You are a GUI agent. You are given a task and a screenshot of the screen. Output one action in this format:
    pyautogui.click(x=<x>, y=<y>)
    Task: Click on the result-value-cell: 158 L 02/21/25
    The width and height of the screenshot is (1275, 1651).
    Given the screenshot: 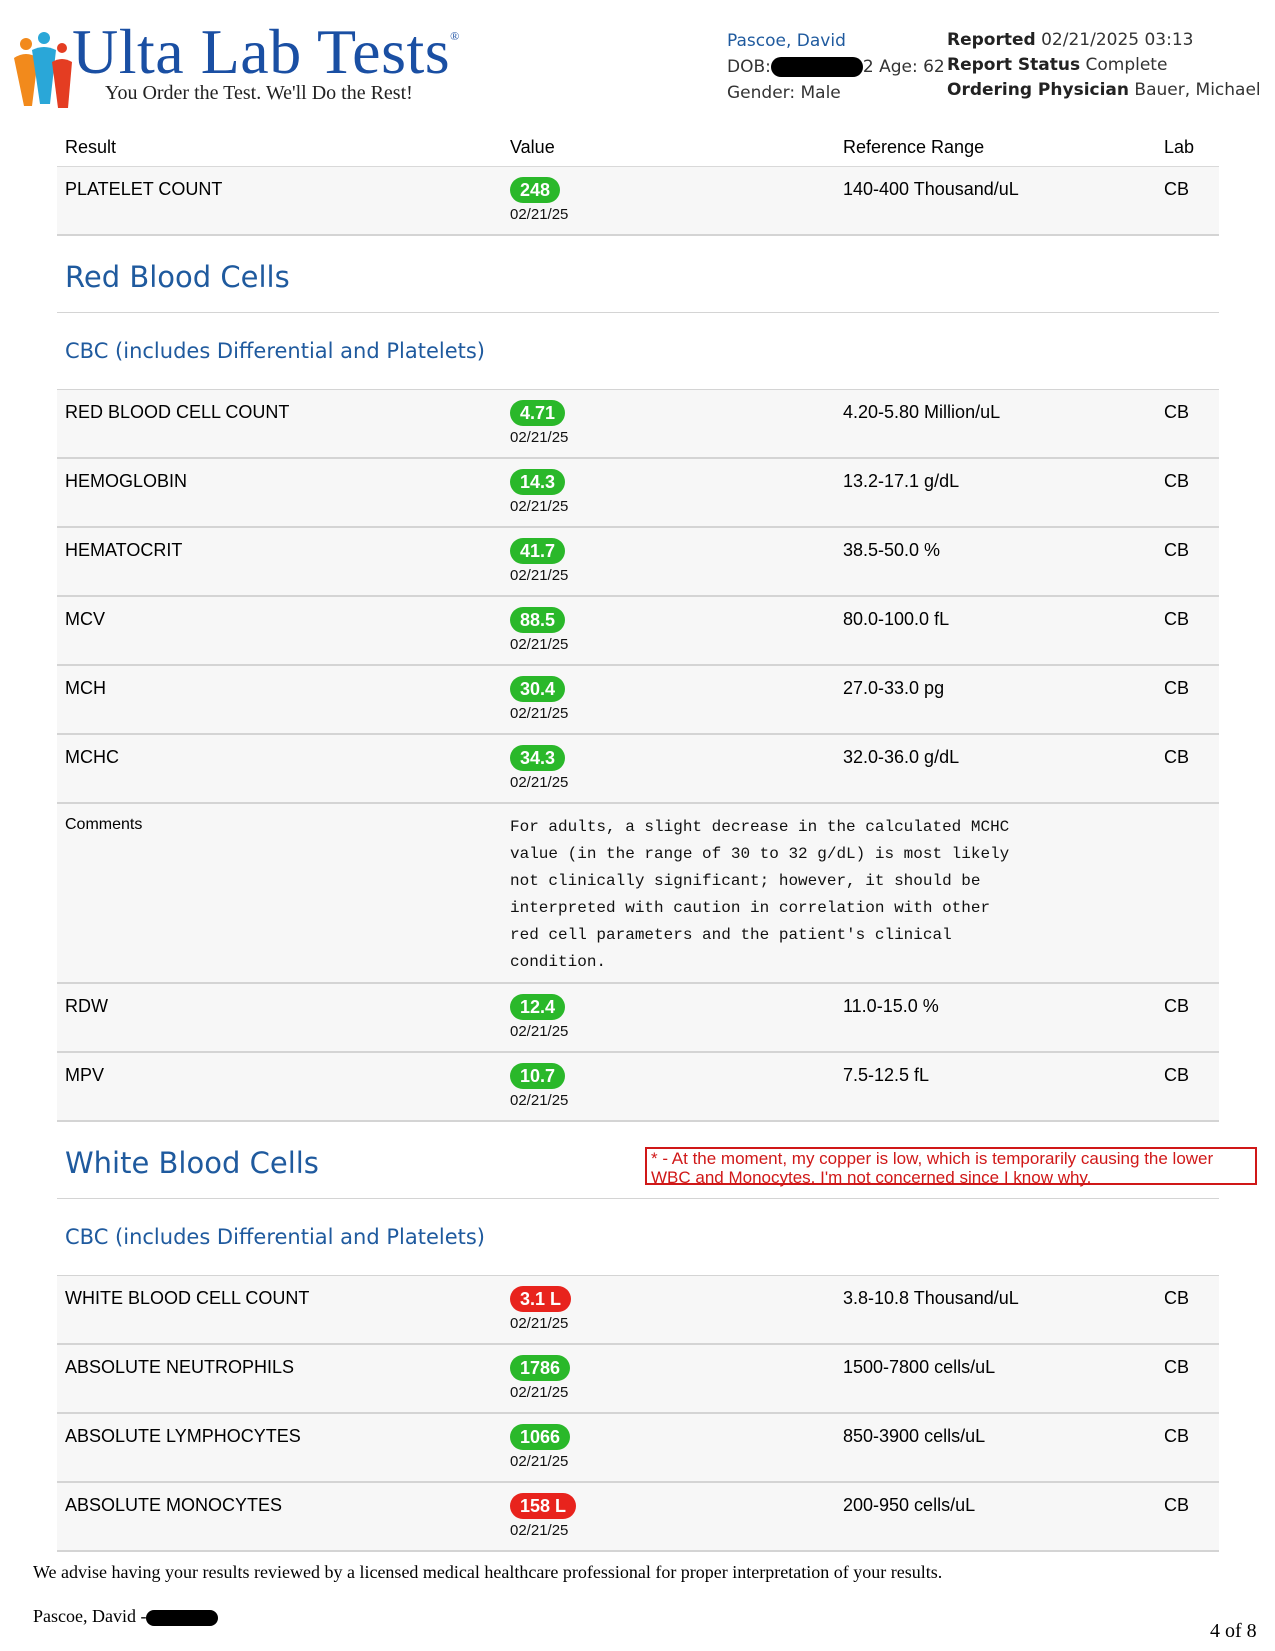 What is the action you would take?
    pyautogui.click(x=543, y=1516)
    